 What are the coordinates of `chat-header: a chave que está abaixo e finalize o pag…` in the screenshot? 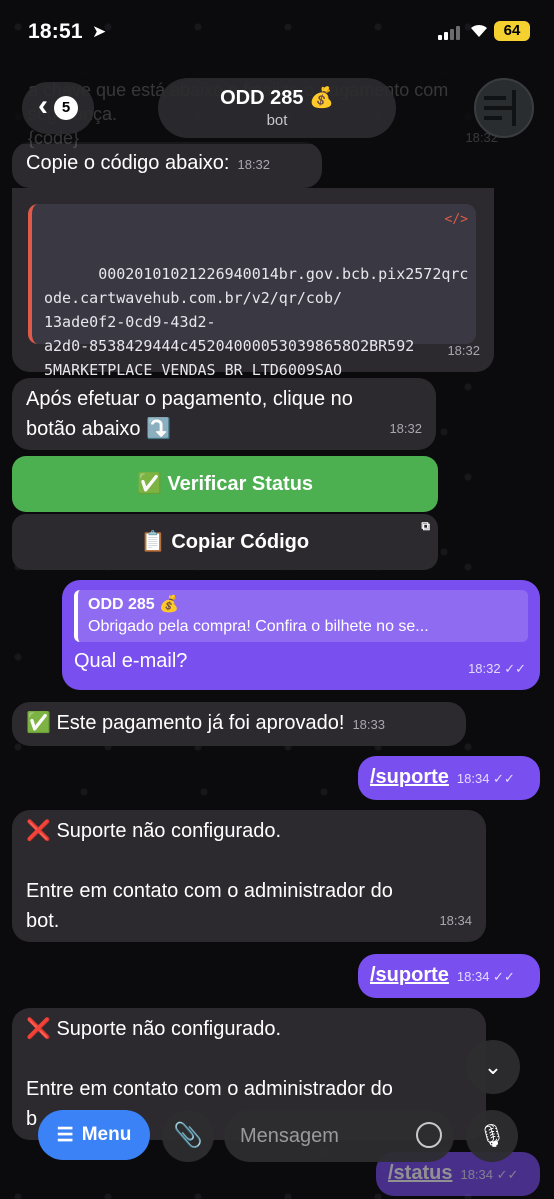 It's located at (277, 106).